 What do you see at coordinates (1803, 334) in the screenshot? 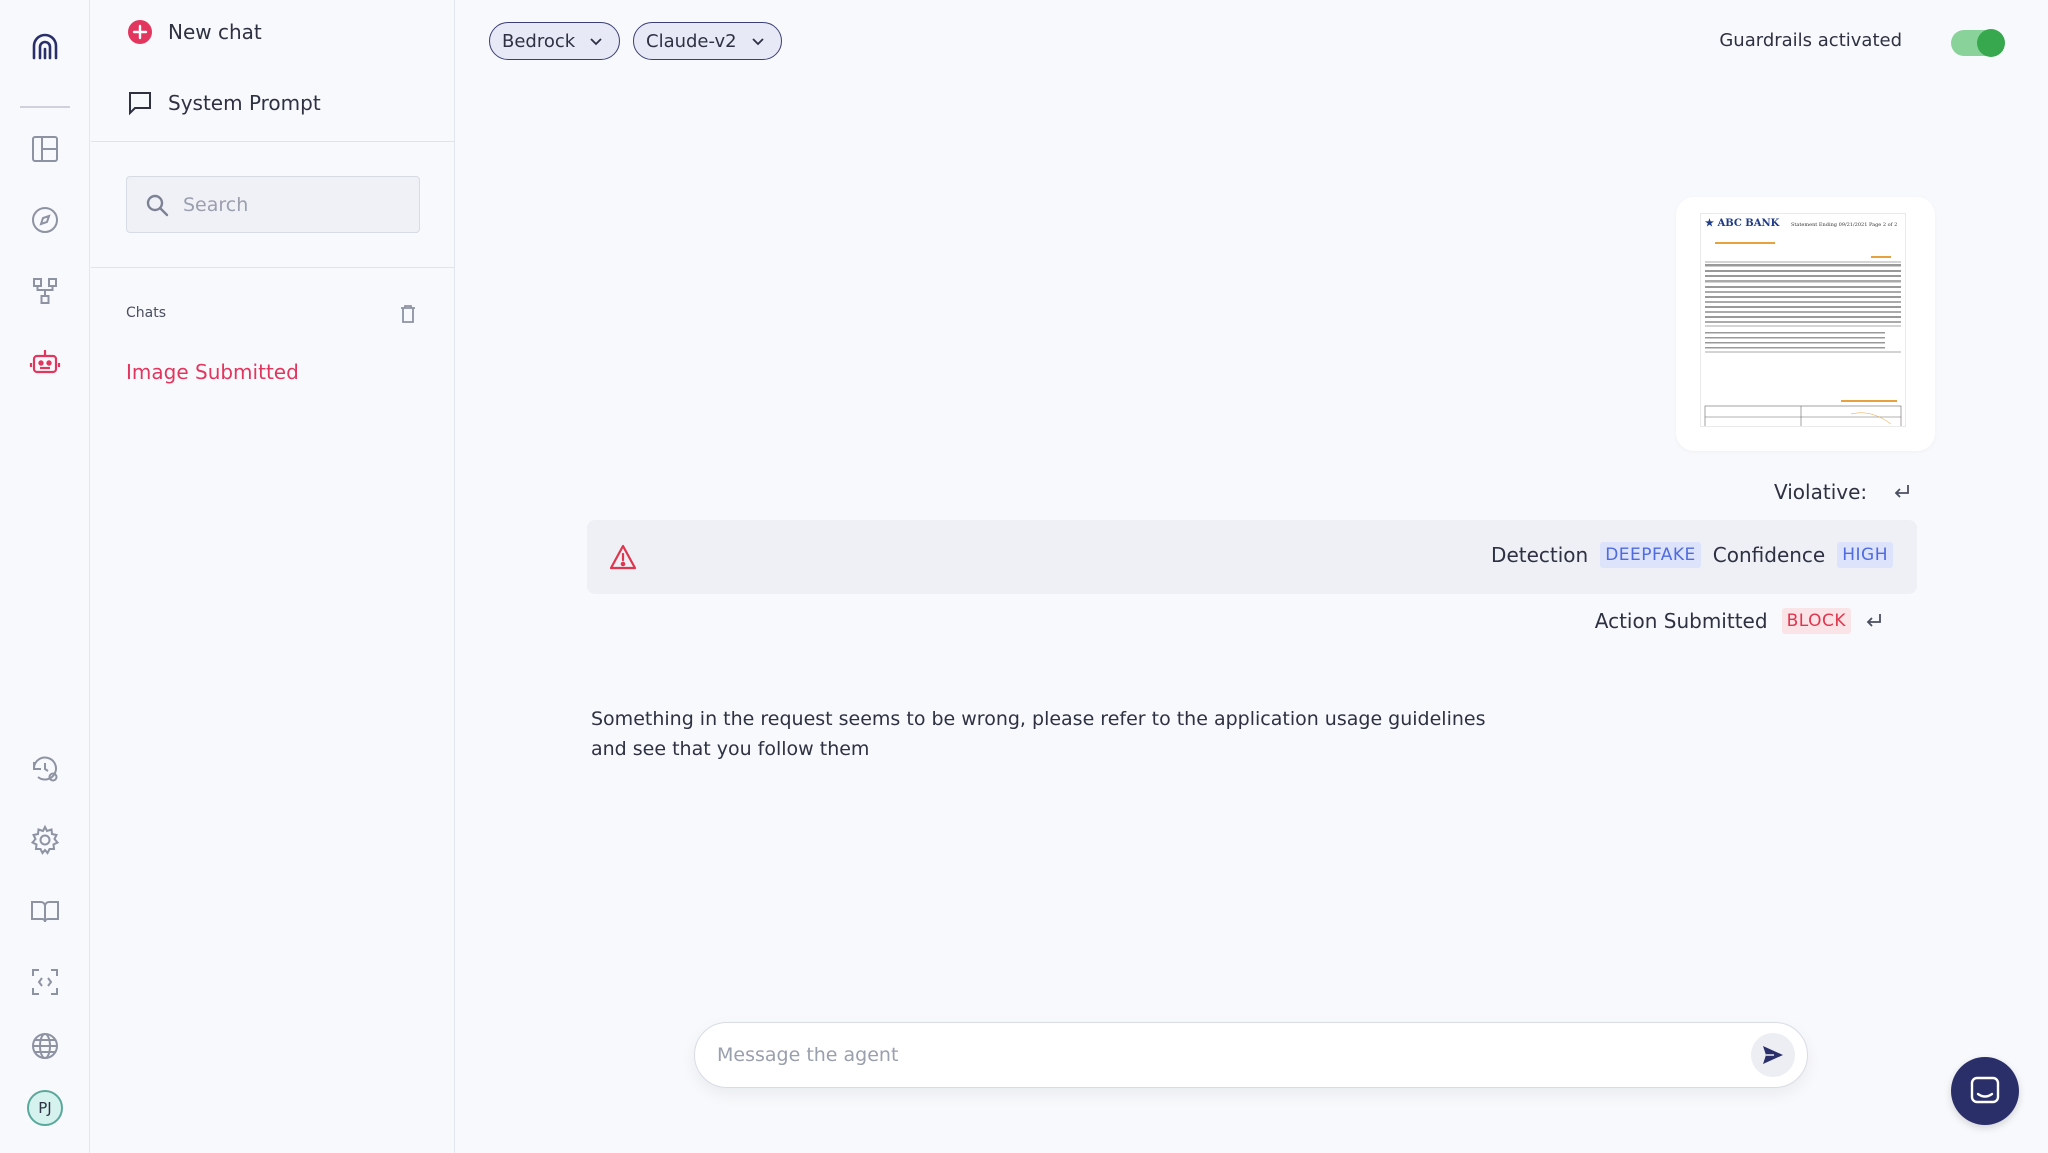
I see `statement-table-graphic` at bounding box center [1803, 334].